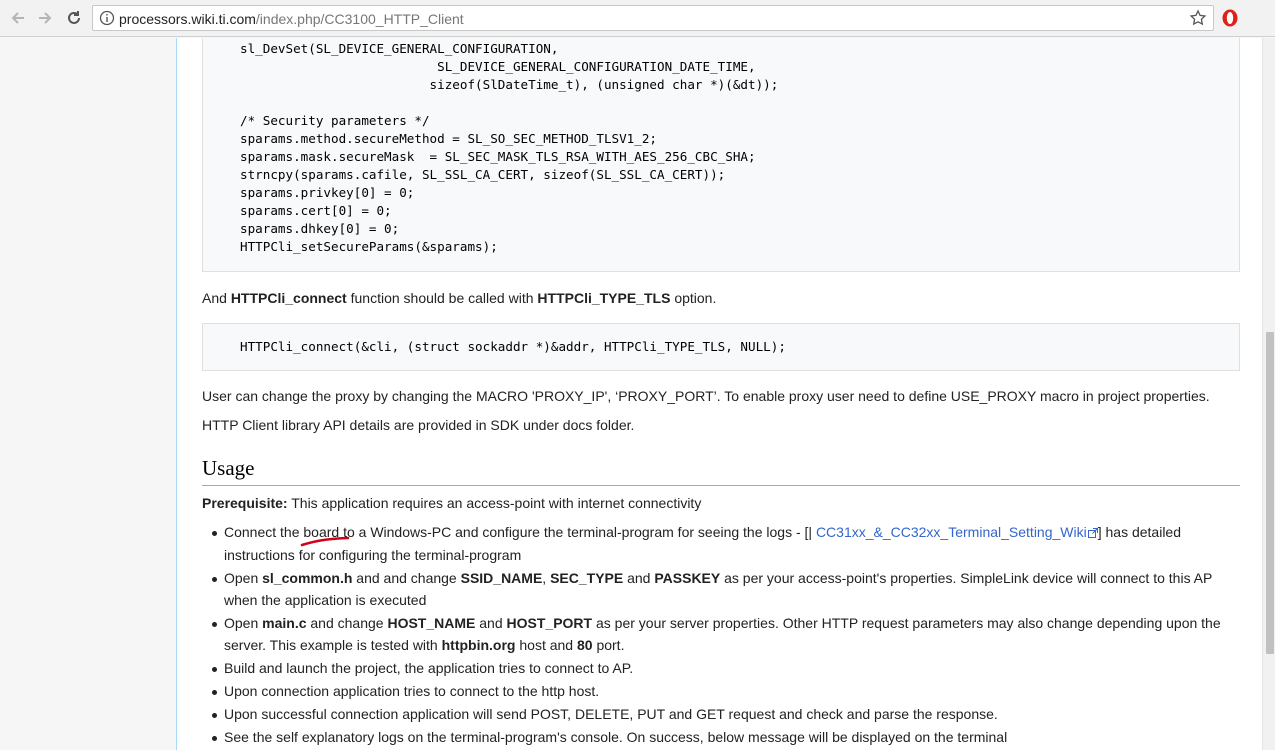 This screenshot has height=750, width=1275. What do you see at coordinates (608, 645) in the screenshot?
I see `step3-text-6: port.` at bounding box center [608, 645].